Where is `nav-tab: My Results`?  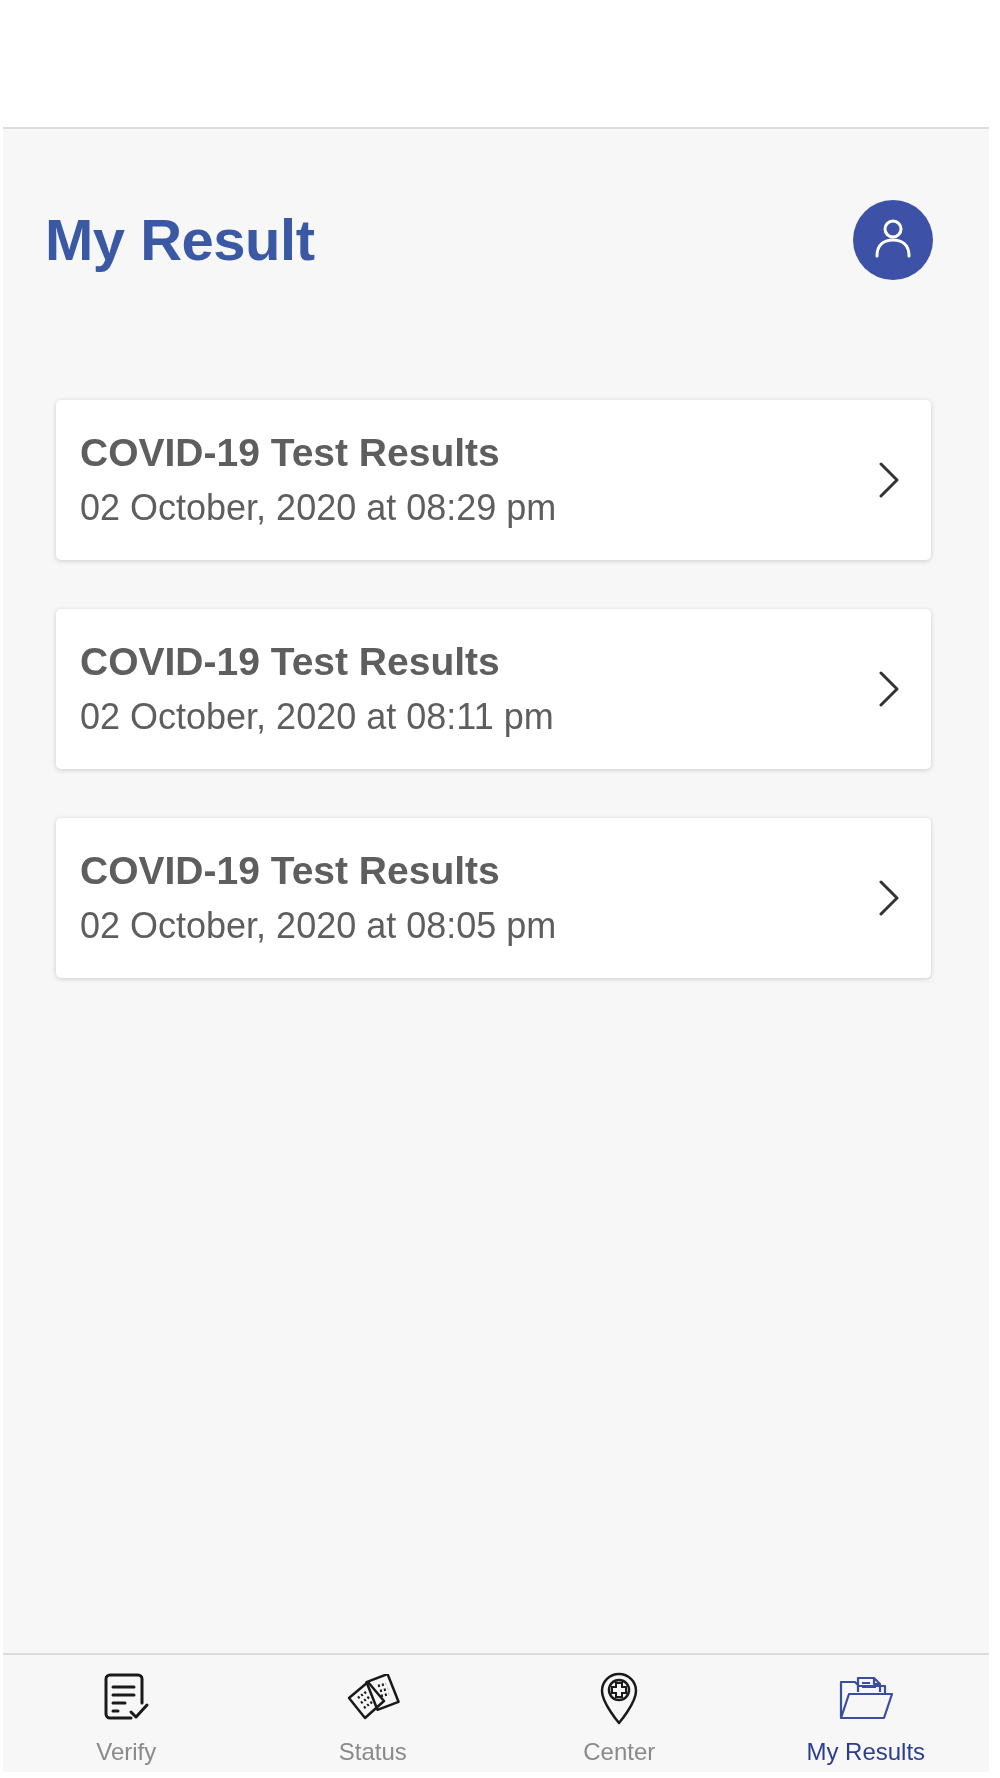
nav-tab: My Results is located at coordinates (865, 1713).